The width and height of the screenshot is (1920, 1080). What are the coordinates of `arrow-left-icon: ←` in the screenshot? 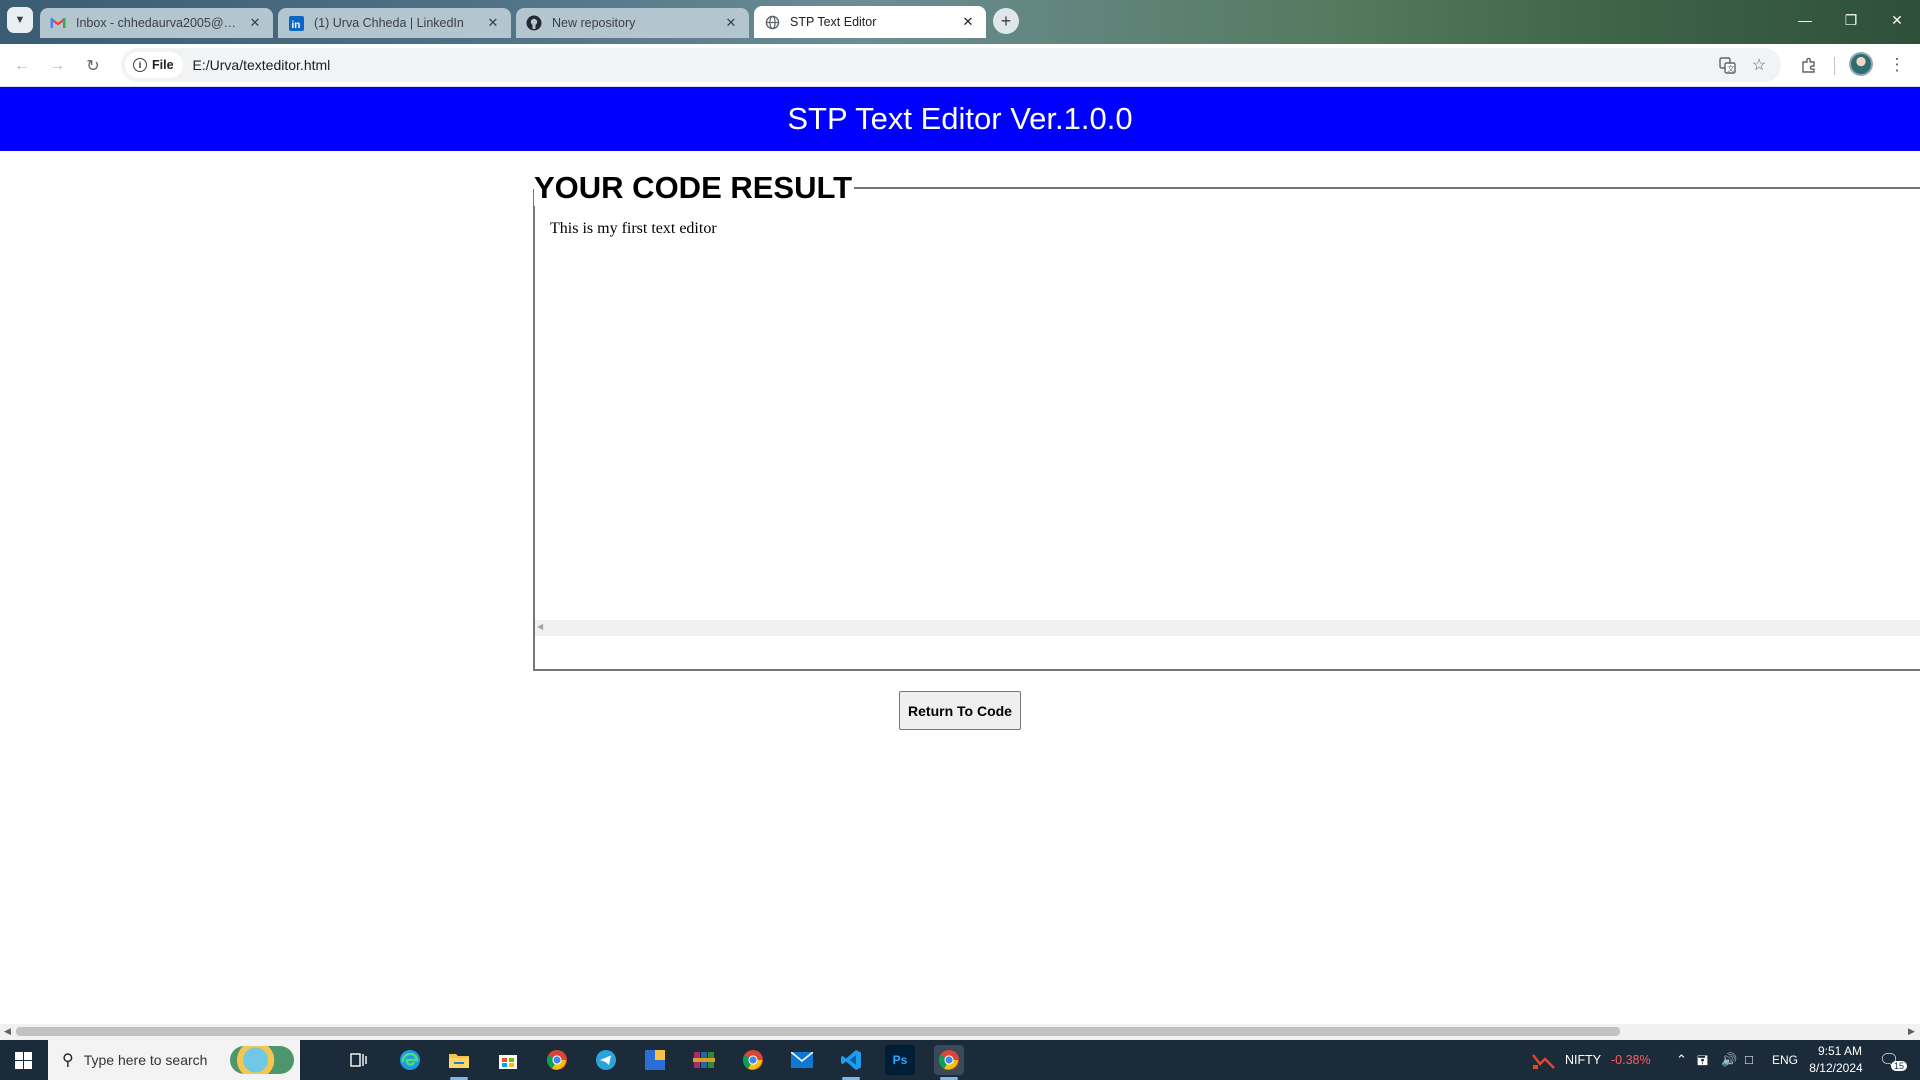 It's located at (22, 65).